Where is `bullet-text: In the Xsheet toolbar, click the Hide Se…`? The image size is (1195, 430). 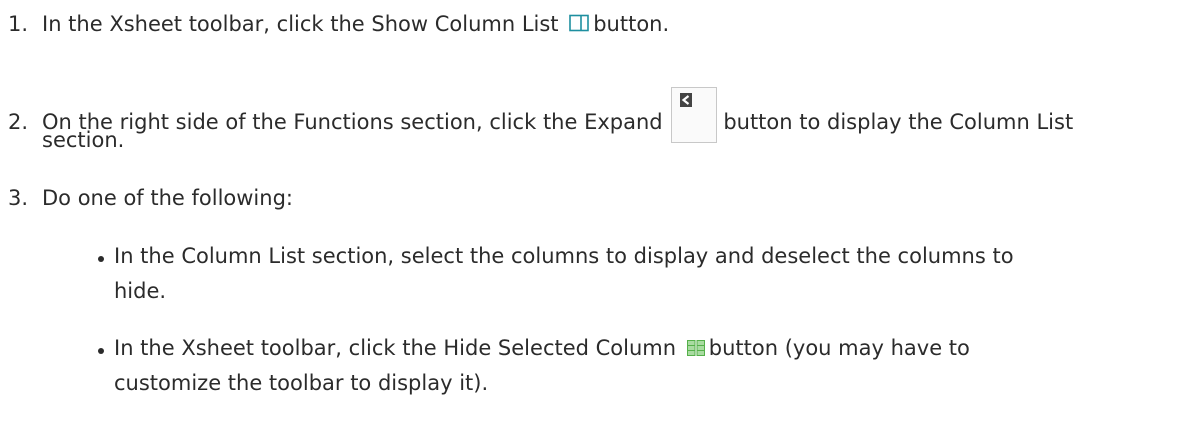
bullet-text: In the Xsheet toolbar, click the Hide Se… is located at coordinates (395, 348).